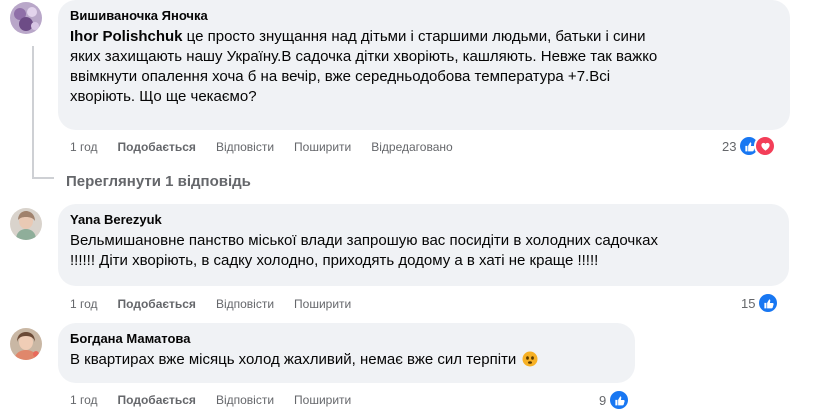 The height and width of the screenshot is (414, 832). I want to click on reactions-summary: 15, so click(760, 303).